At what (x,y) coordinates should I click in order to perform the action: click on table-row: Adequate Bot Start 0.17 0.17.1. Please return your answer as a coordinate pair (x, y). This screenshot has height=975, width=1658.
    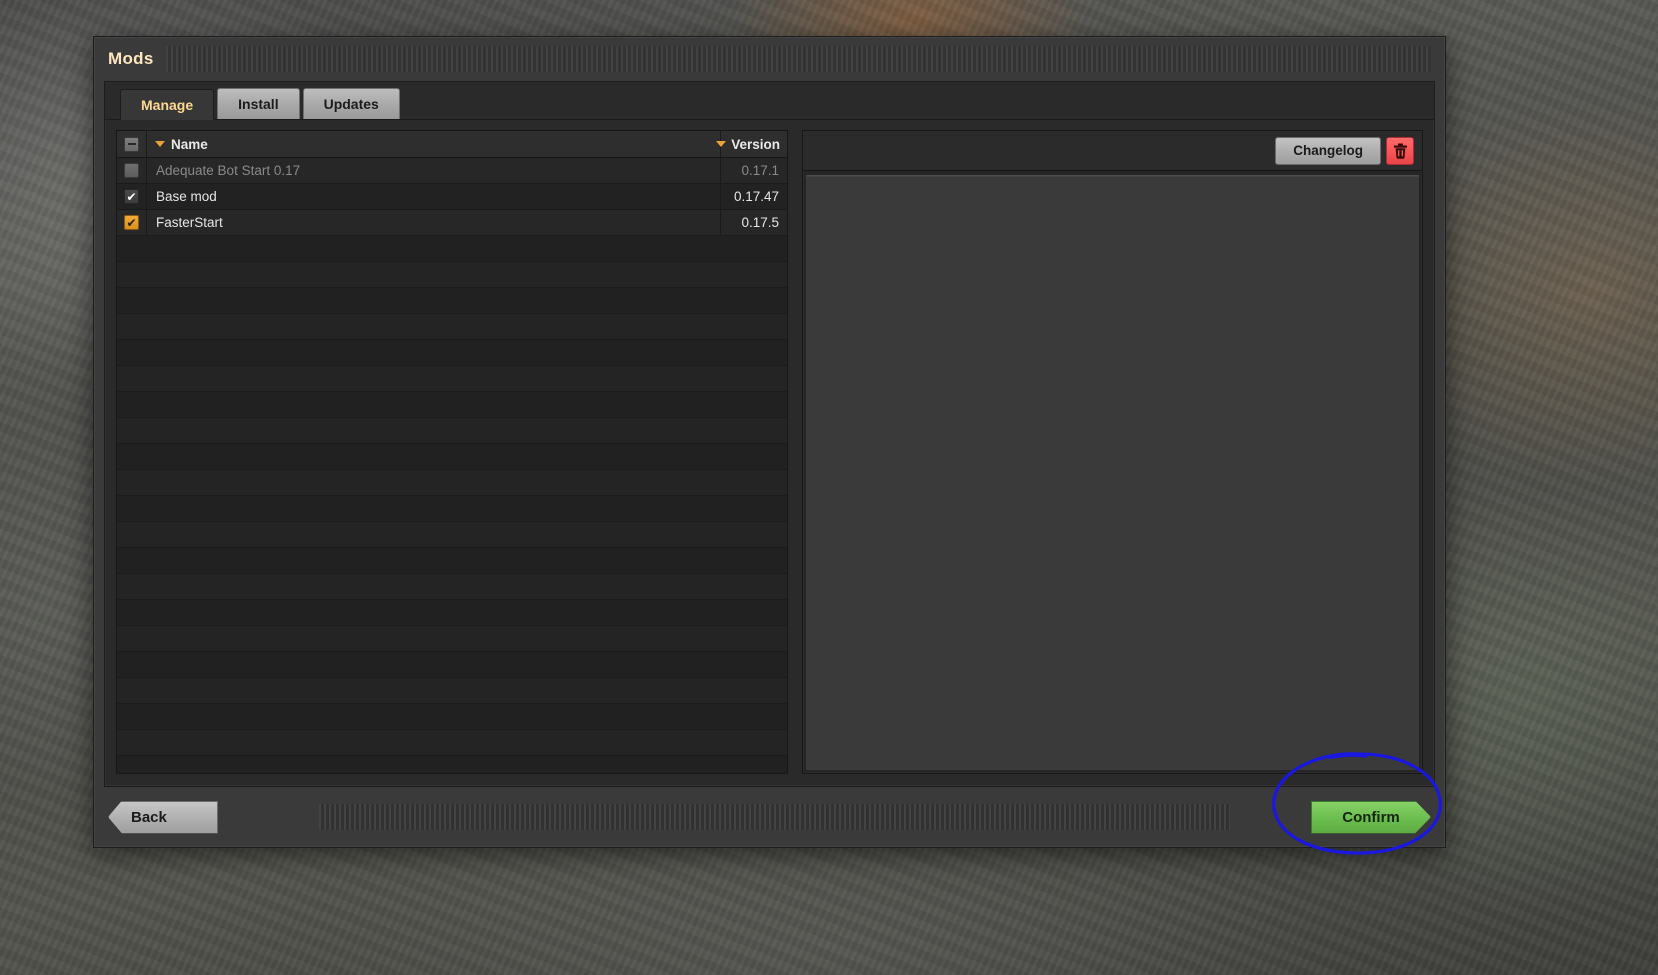
    Looking at the image, I should click on (452, 171).